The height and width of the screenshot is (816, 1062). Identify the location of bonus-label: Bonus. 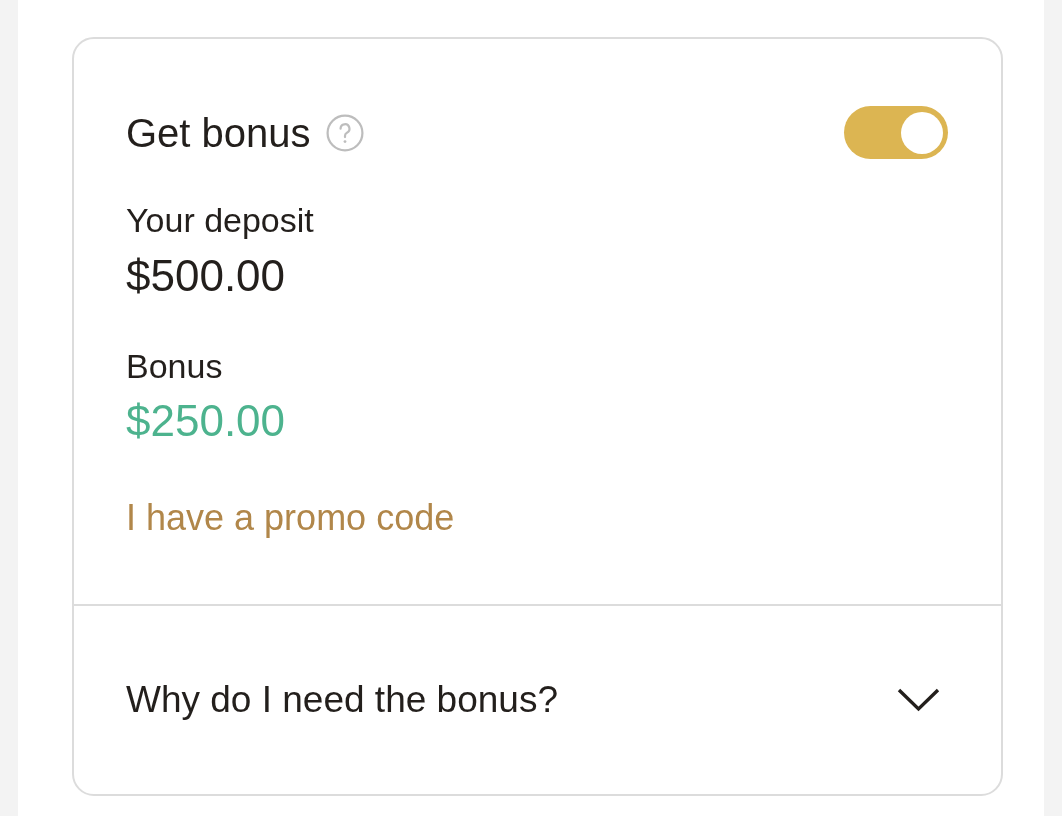
(174, 366).